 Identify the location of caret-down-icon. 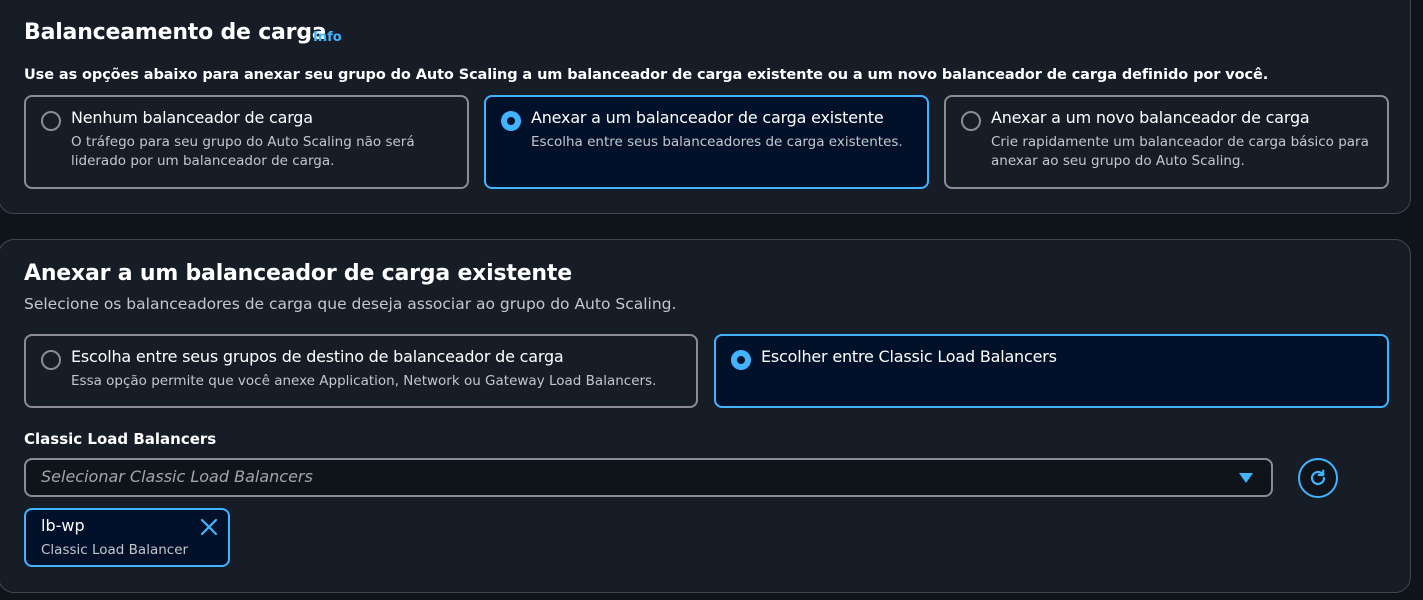
(1246, 478).